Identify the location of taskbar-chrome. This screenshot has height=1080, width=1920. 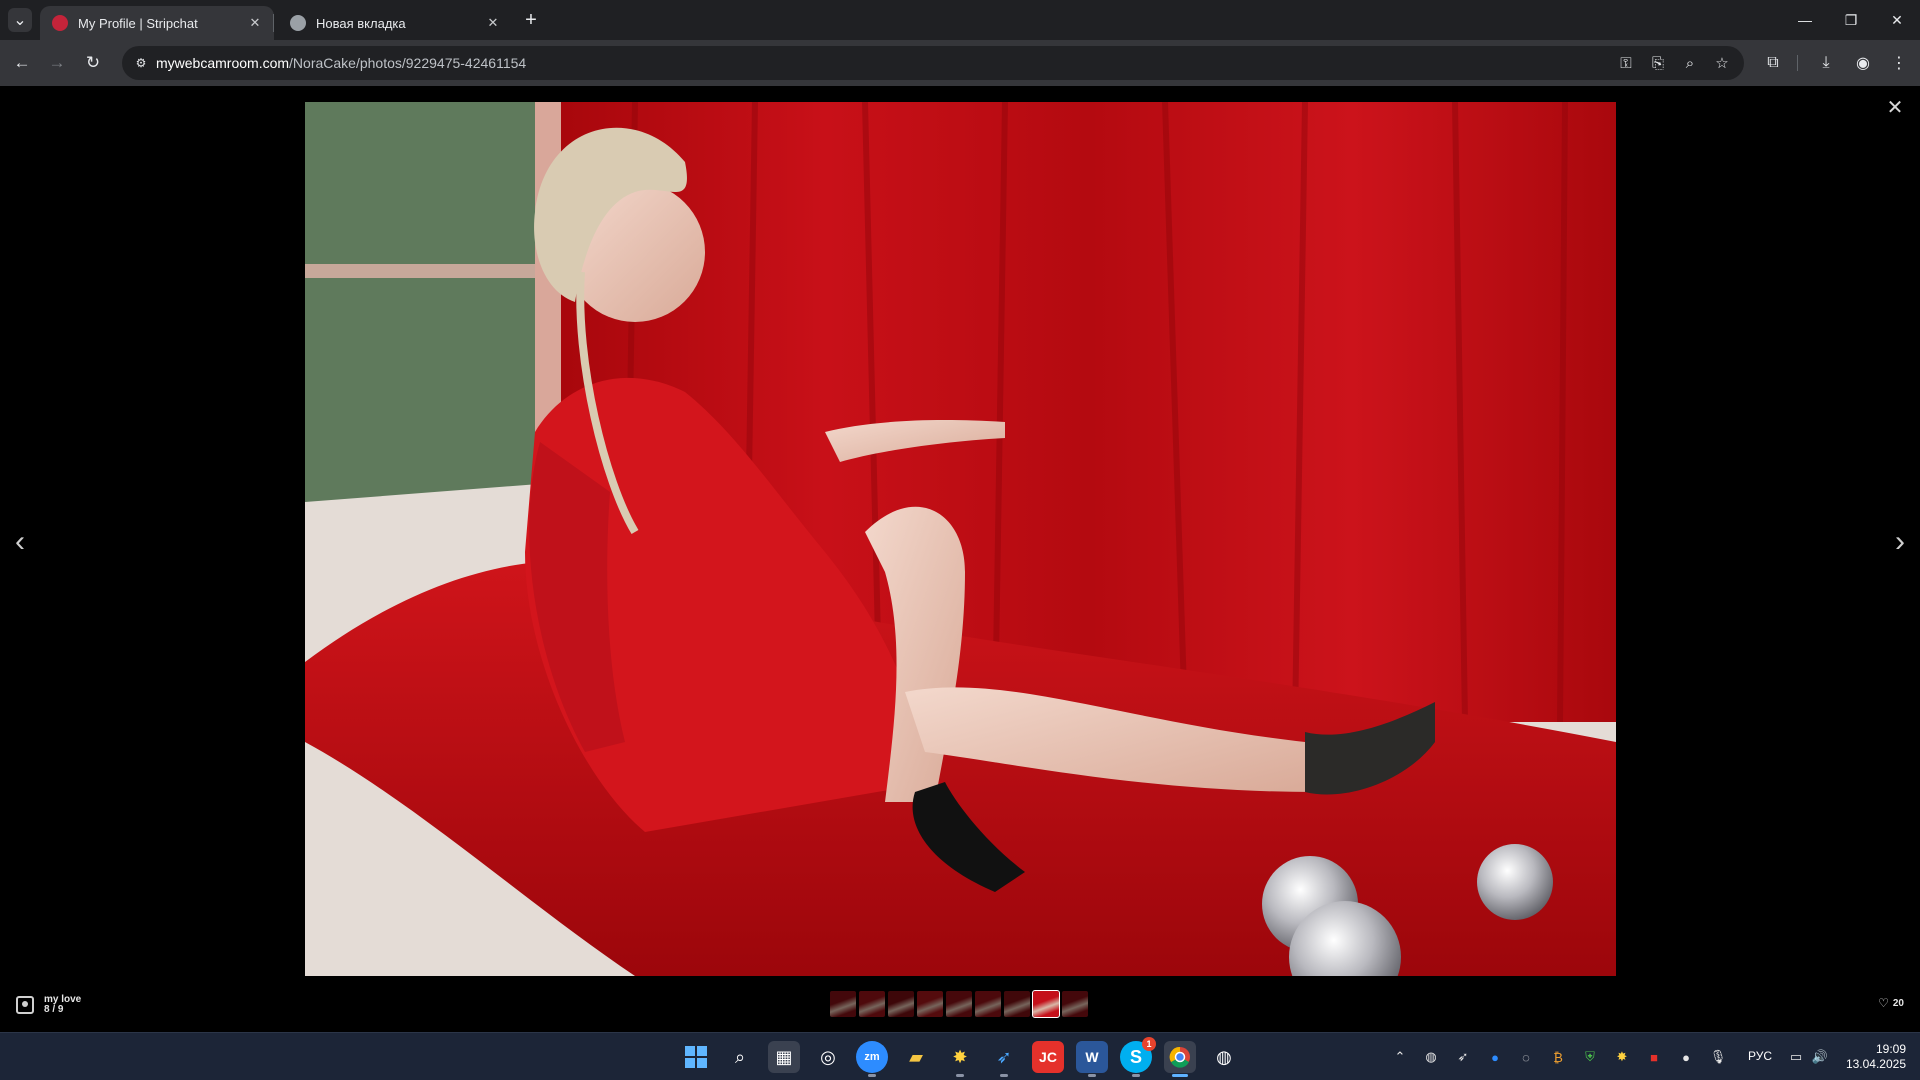
(1180, 1059).